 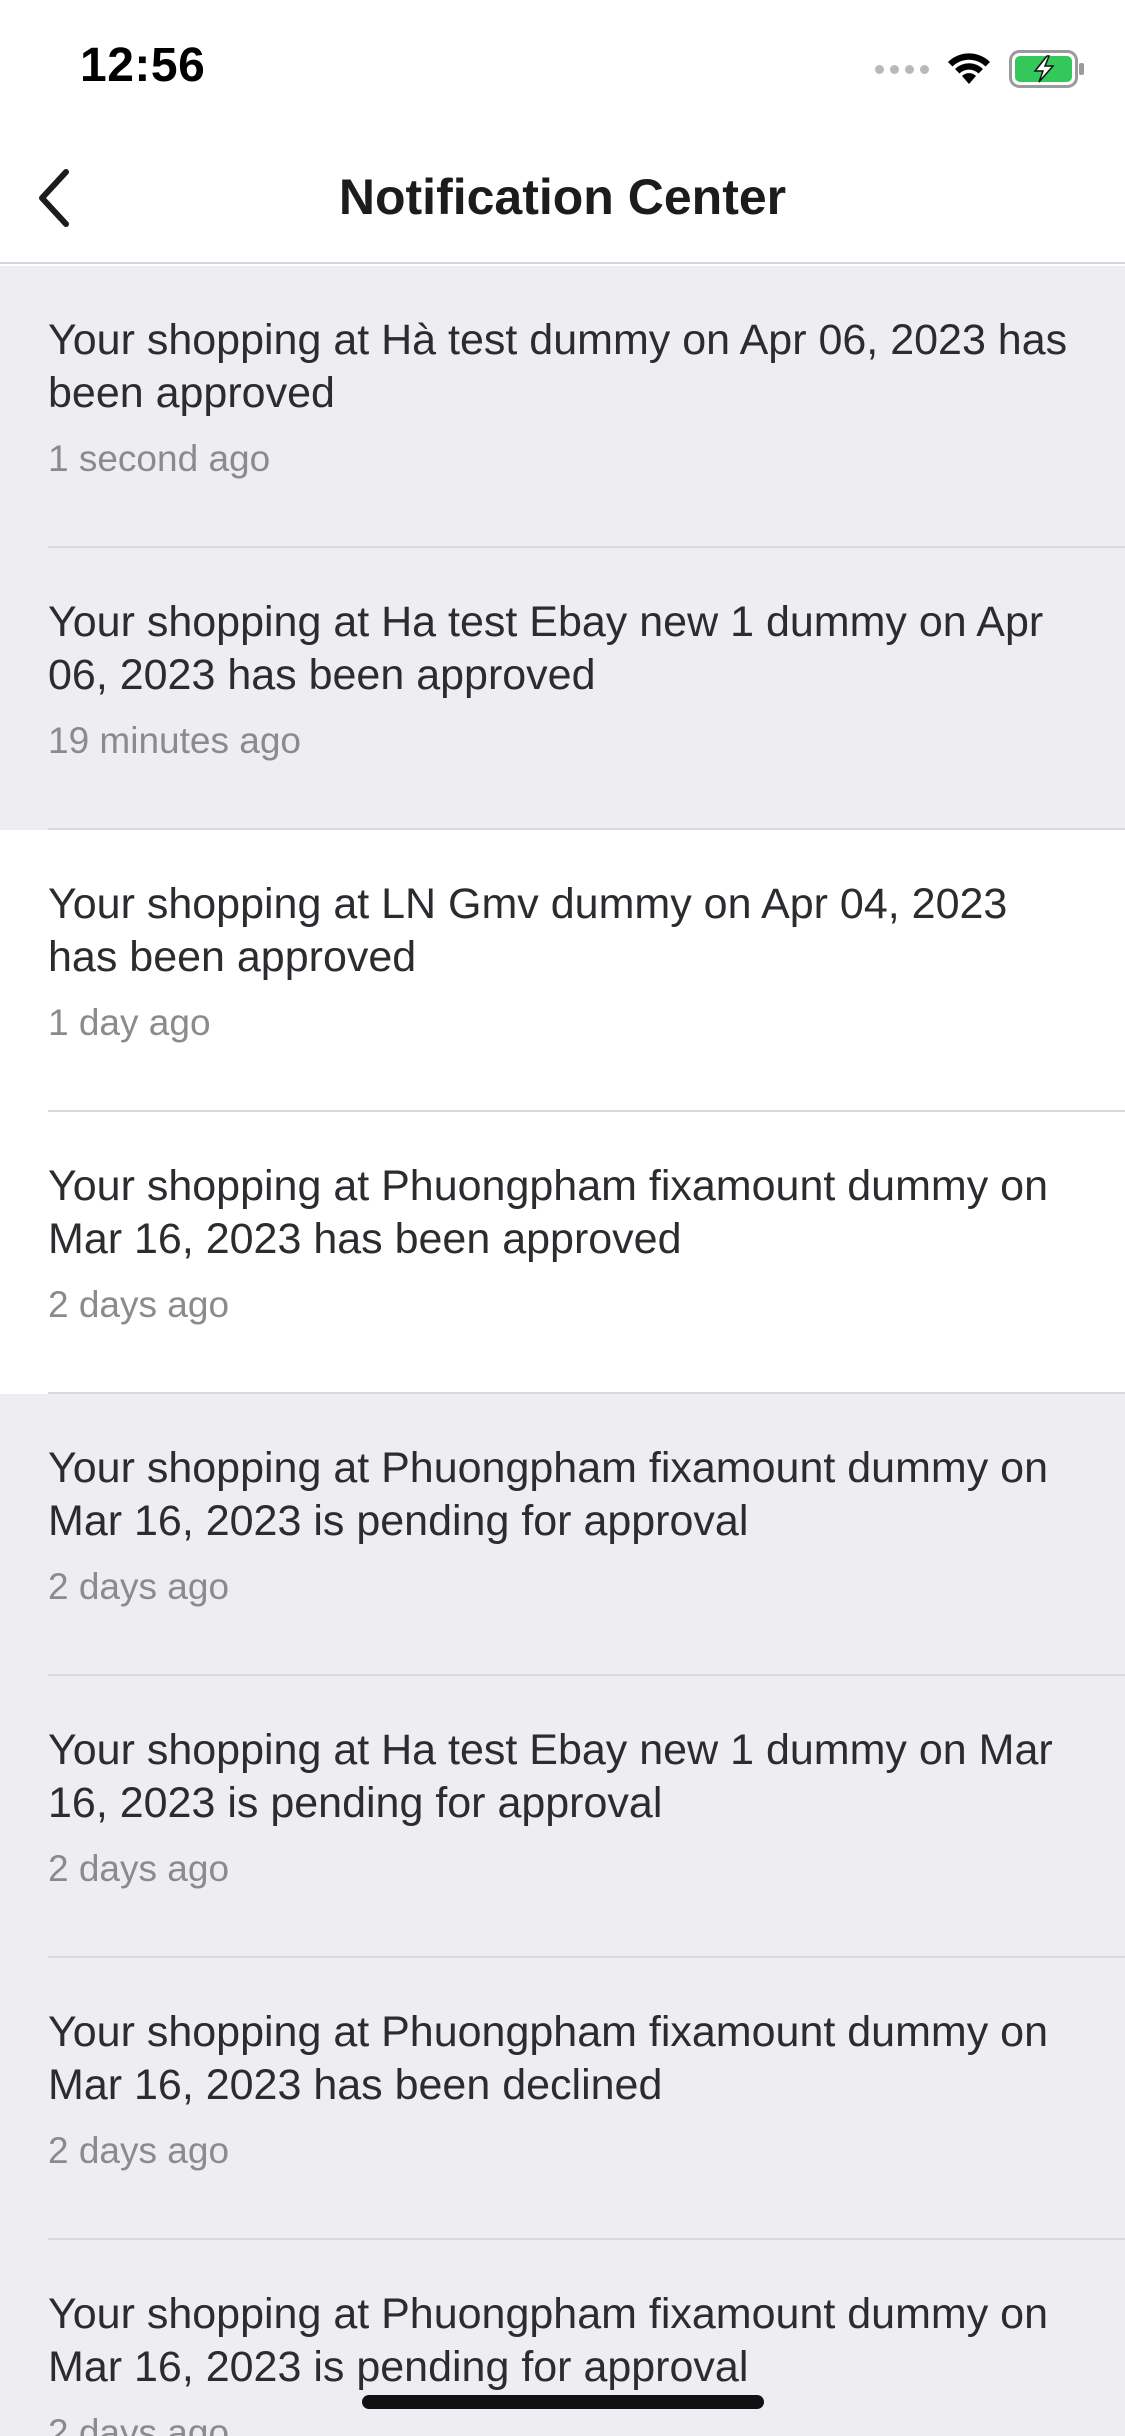 I want to click on status-bar: 12:56, so click(x=562, y=66).